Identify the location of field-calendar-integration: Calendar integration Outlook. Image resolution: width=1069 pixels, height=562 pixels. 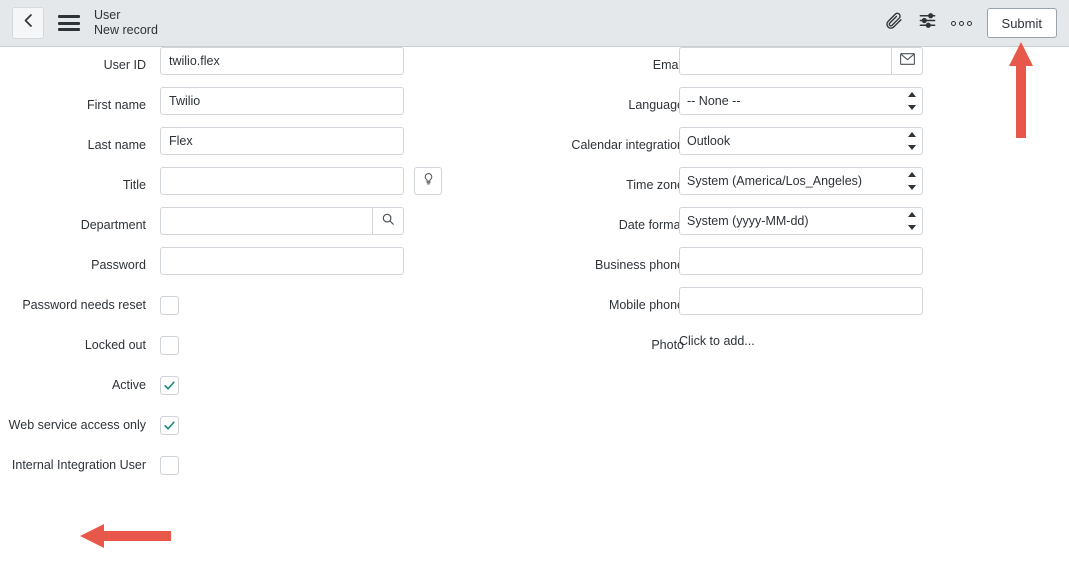
(794, 147).